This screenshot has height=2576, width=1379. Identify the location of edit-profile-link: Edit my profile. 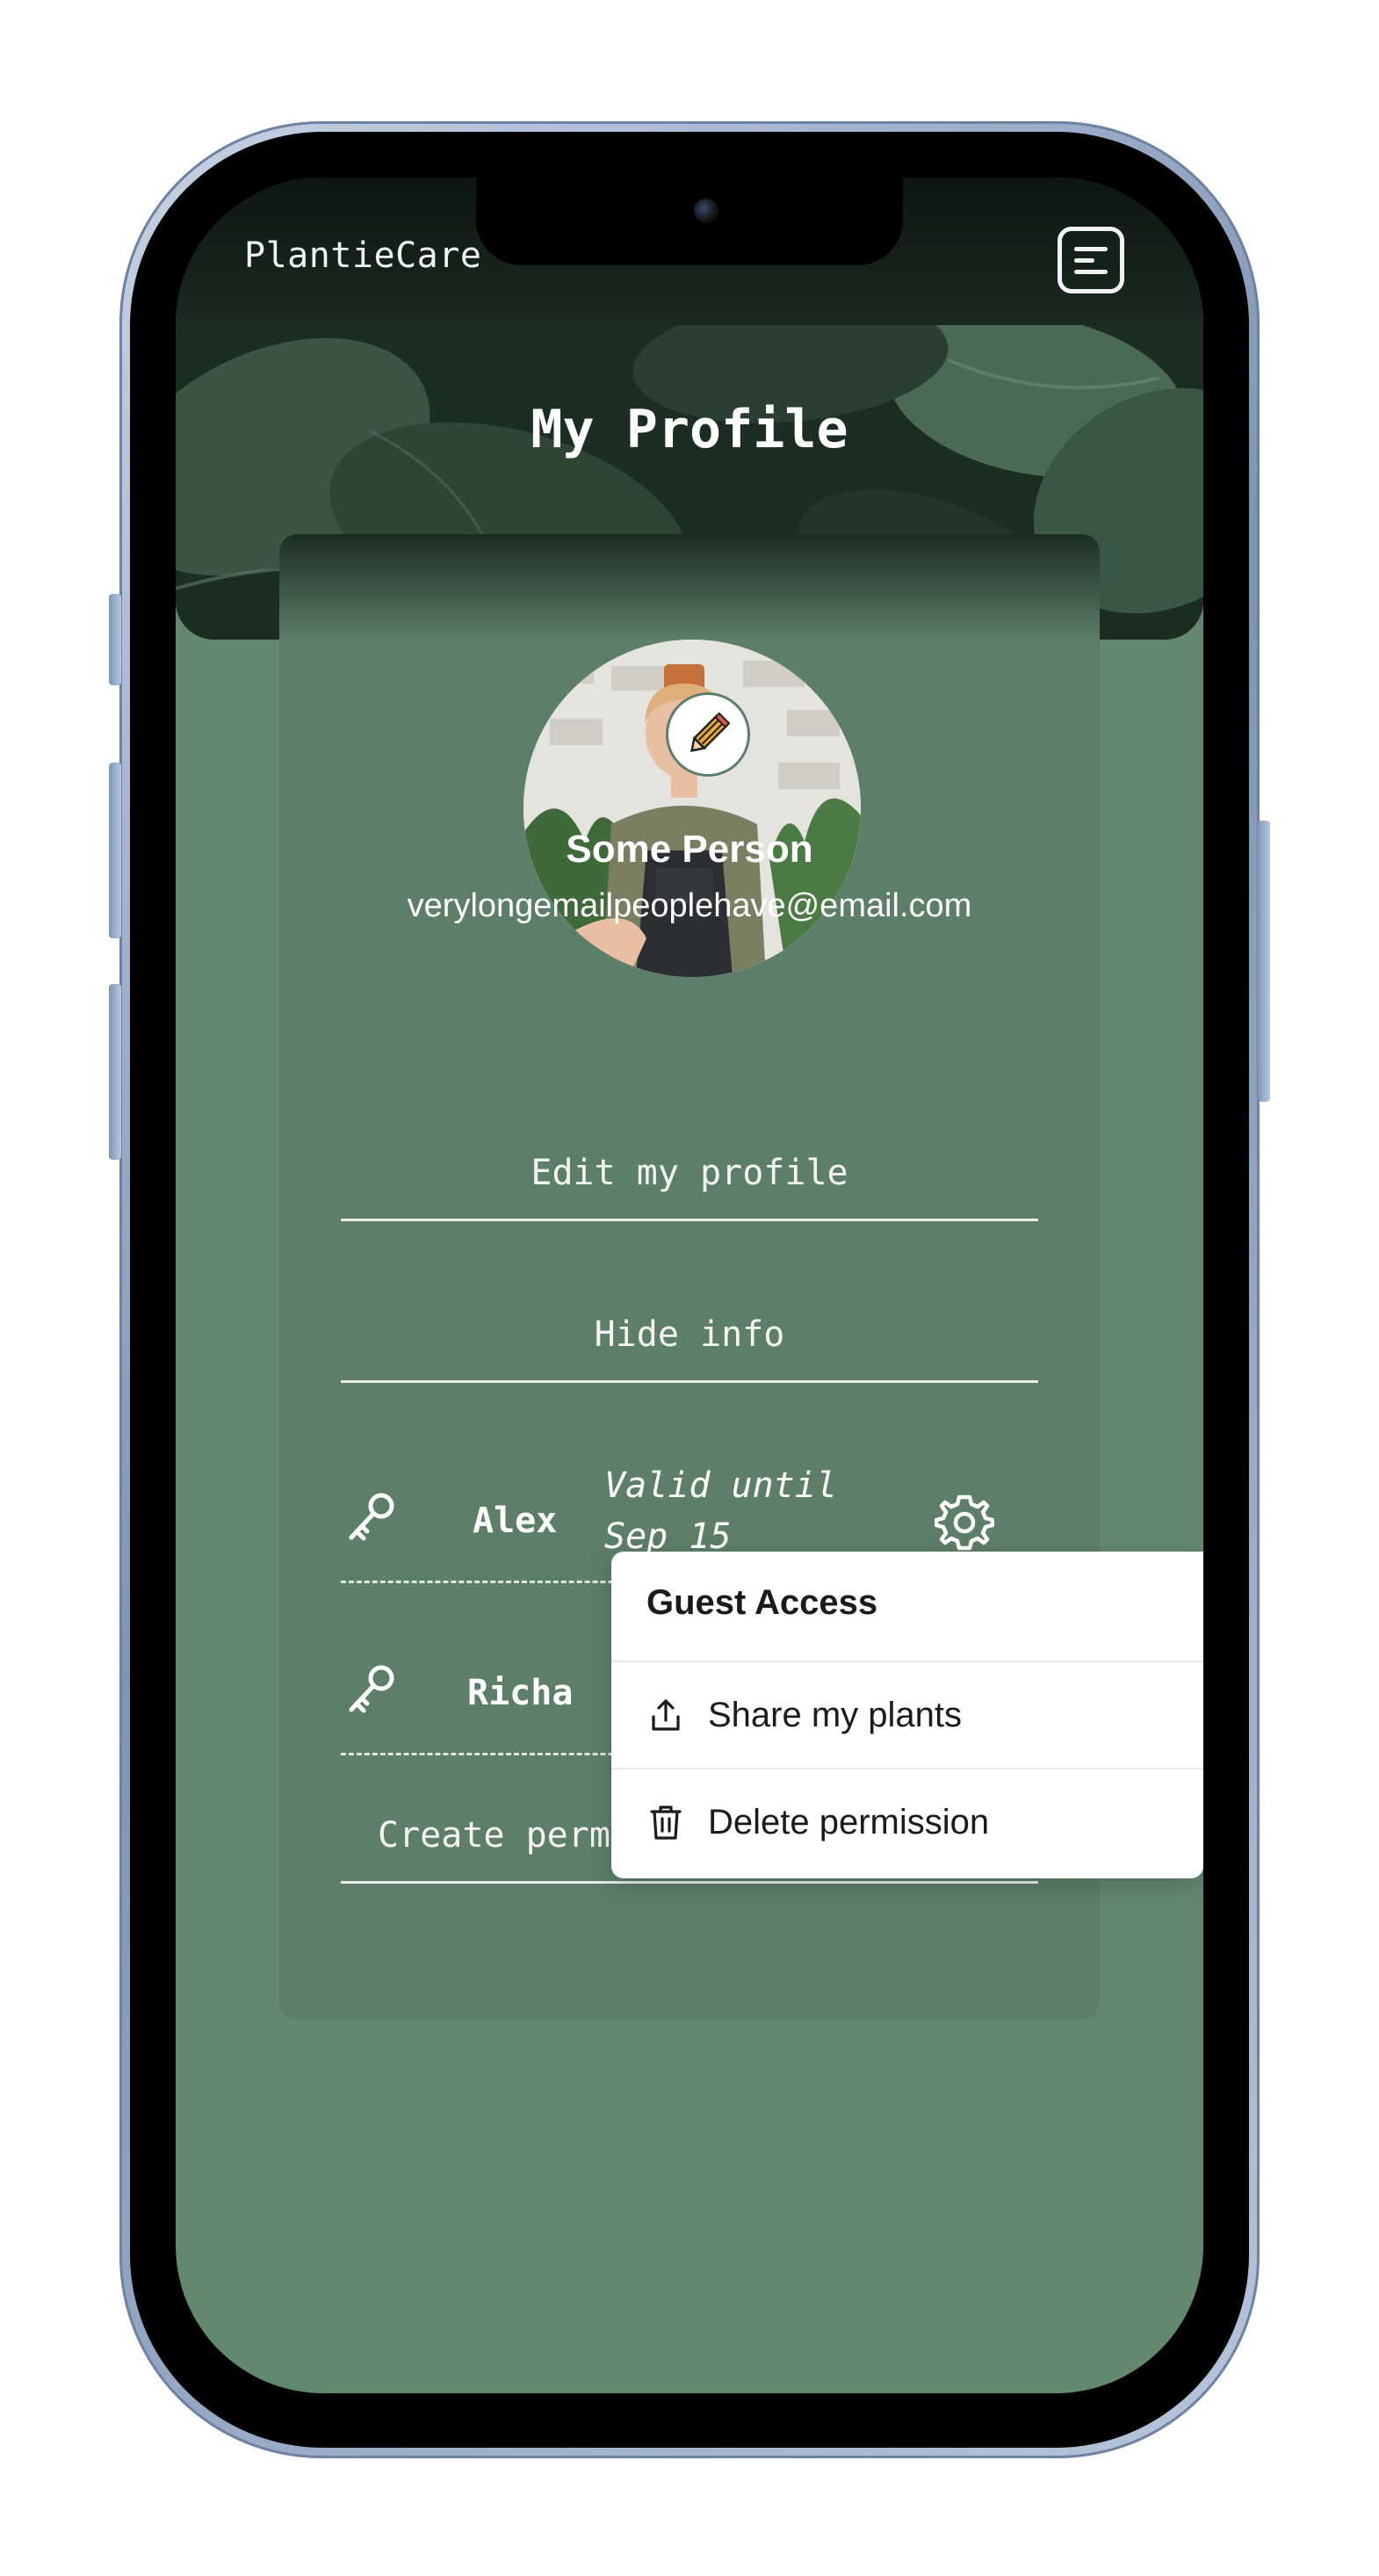
(689, 1181).